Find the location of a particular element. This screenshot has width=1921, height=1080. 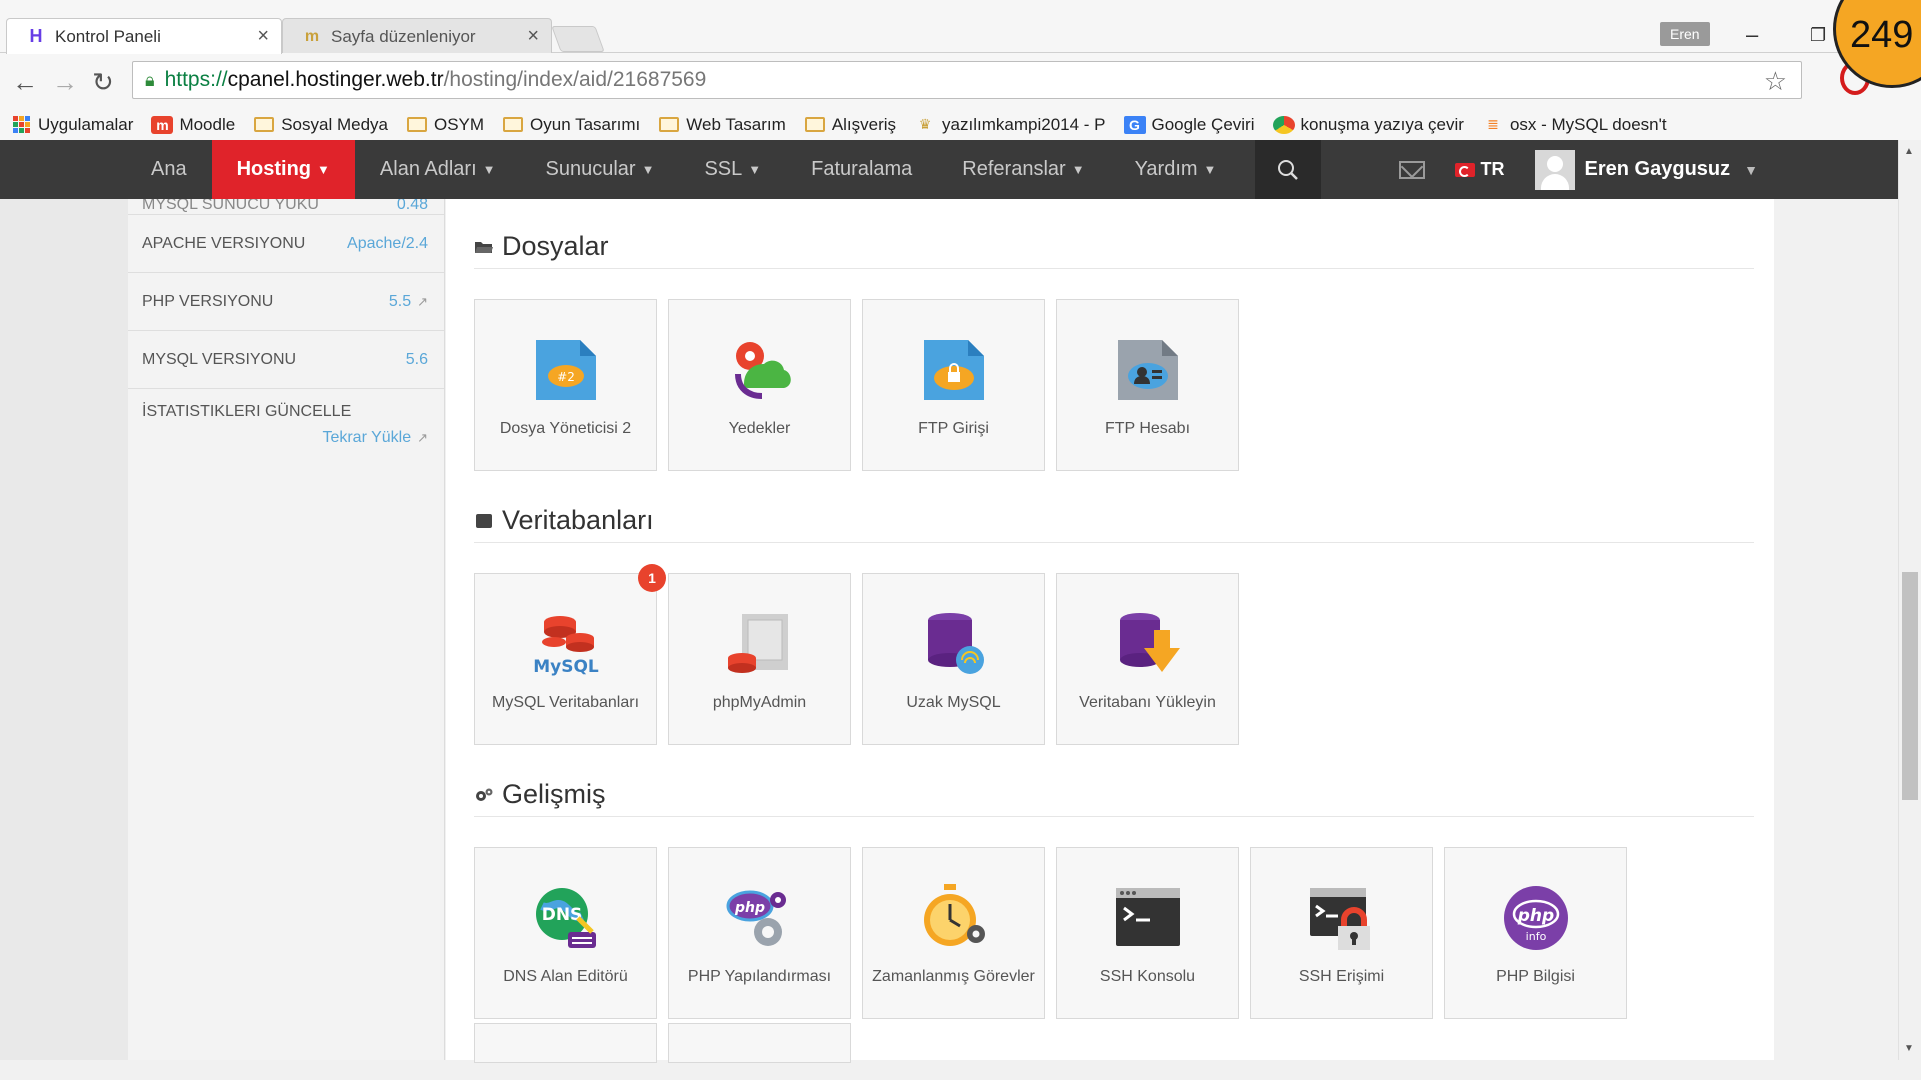

bookmark-label: yazılımkampi2014 - P is located at coordinates (1024, 124).